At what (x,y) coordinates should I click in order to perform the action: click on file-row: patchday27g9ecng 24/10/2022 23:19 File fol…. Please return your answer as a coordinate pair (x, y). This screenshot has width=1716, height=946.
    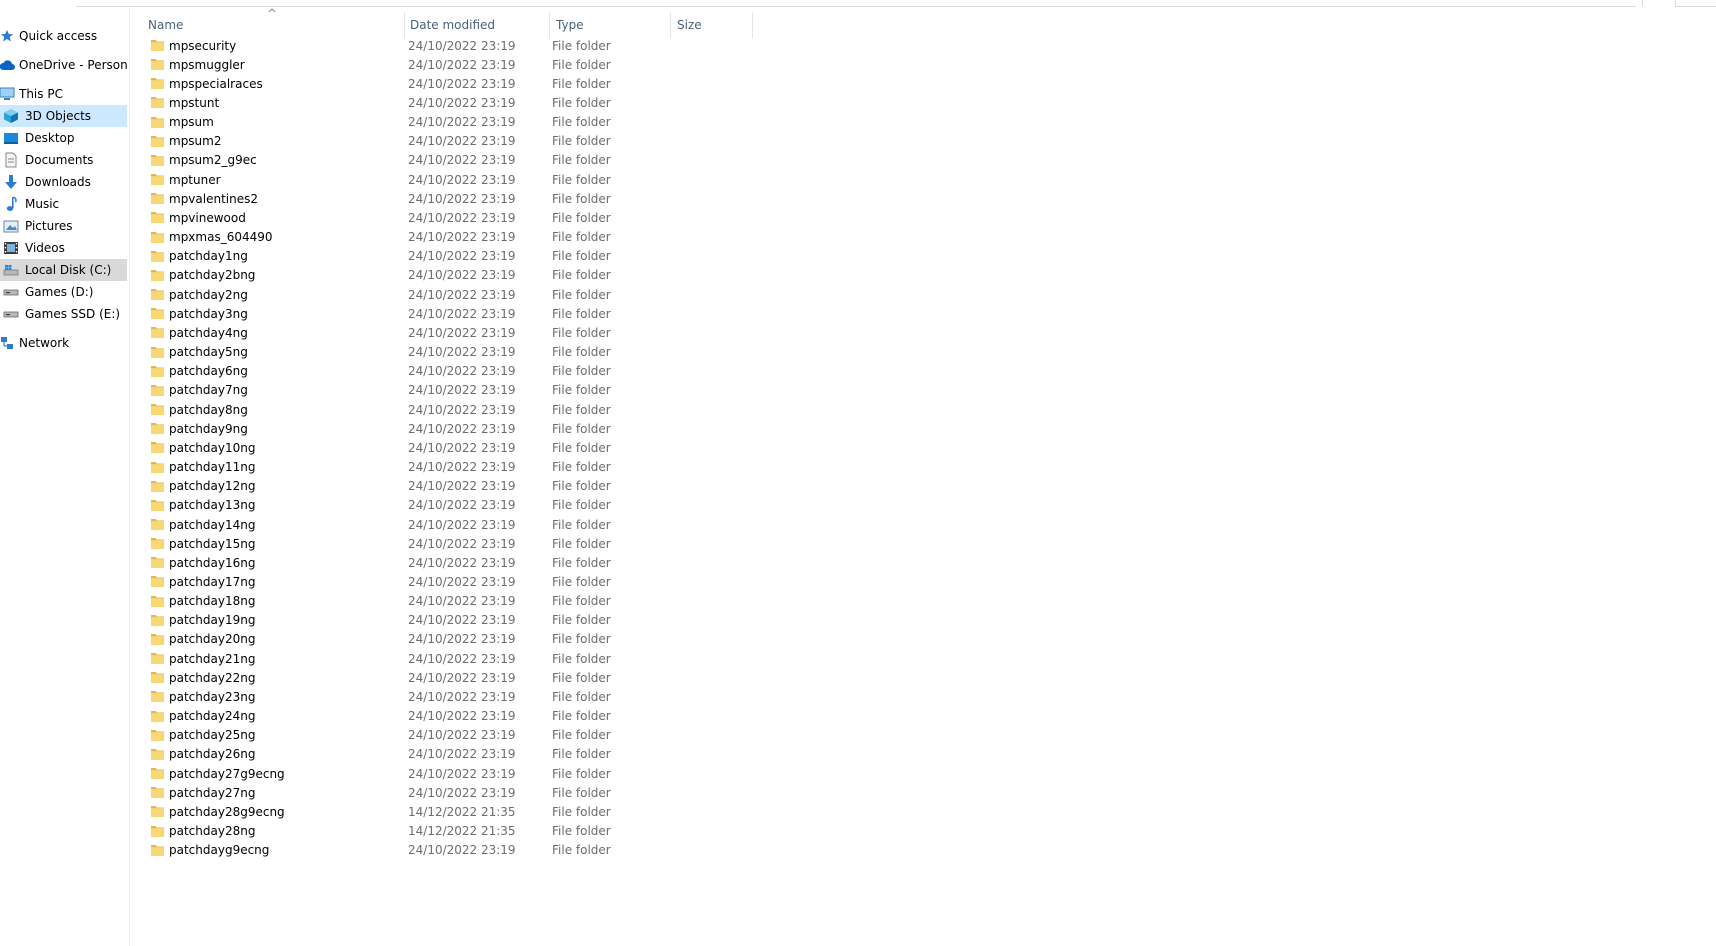
    Looking at the image, I should click on (448, 773).